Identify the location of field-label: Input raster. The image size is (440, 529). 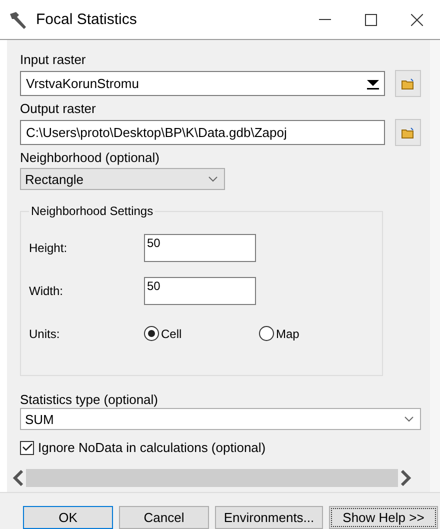
(53, 60).